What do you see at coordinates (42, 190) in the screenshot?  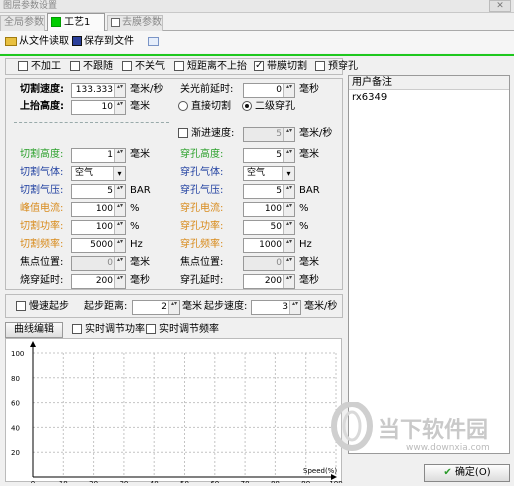 I see `cut-param-label: 切割气压:` at bounding box center [42, 190].